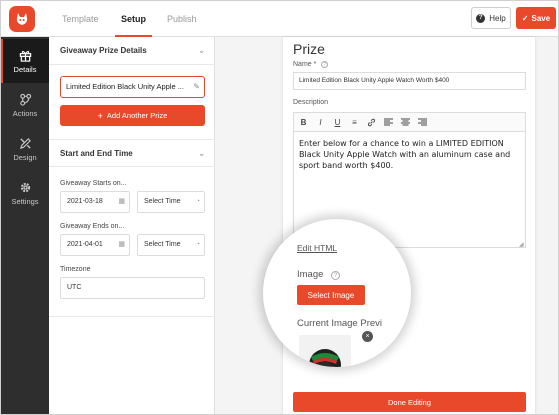 The width and height of the screenshot is (559, 415). I want to click on help-button: ? Help, so click(491, 18).